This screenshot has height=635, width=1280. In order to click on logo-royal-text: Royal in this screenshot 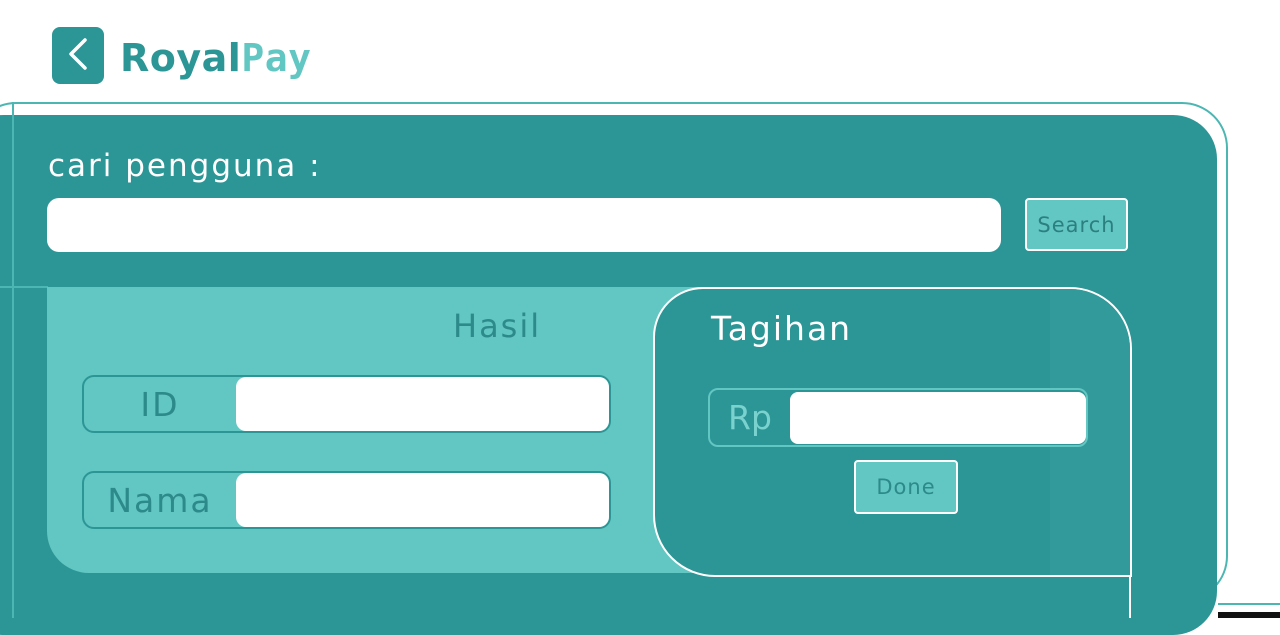, I will do `click(181, 58)`.